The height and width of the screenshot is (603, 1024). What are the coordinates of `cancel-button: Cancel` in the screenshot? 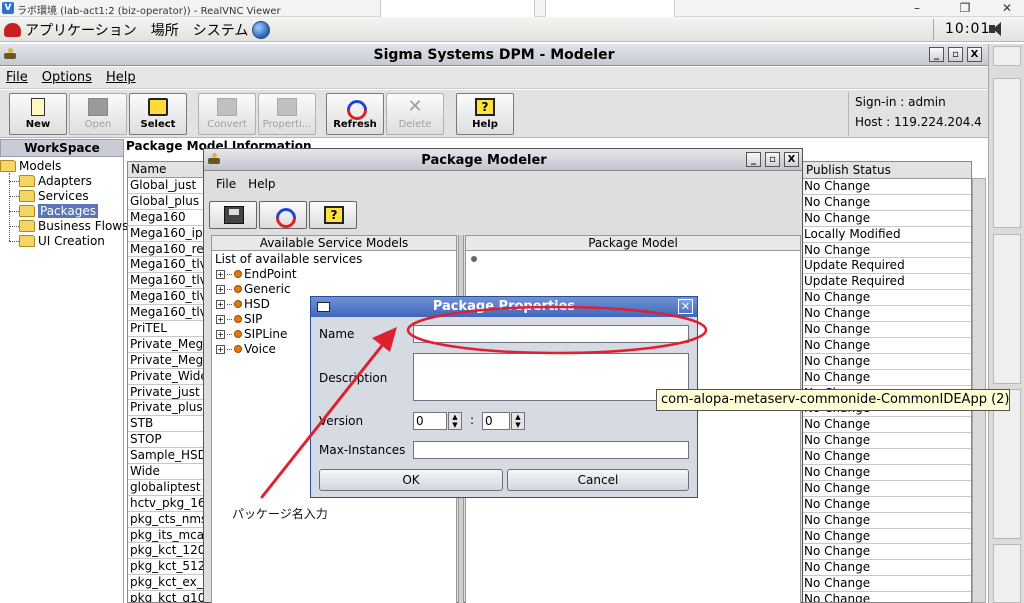 It's located at (598, 480).